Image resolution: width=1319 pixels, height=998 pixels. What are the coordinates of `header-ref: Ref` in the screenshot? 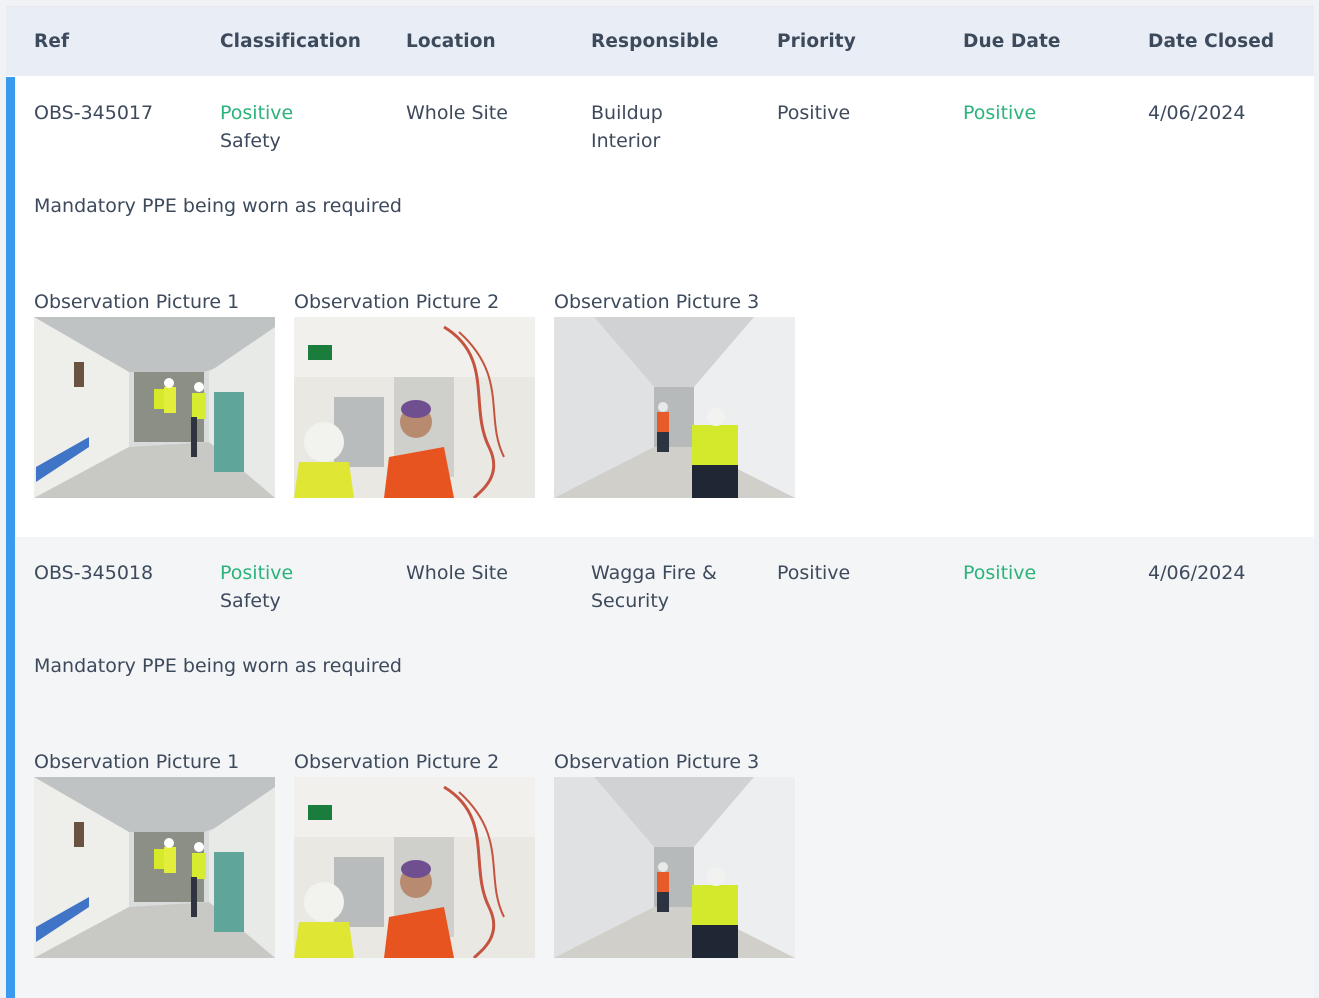 It's located at (51, 41).